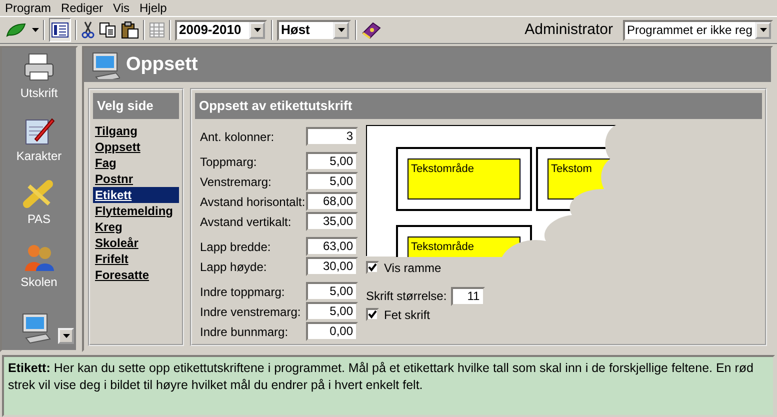  Describe the element at coordinates (30, 8) in the screenshot. I see `menu-item: Program` at that location.